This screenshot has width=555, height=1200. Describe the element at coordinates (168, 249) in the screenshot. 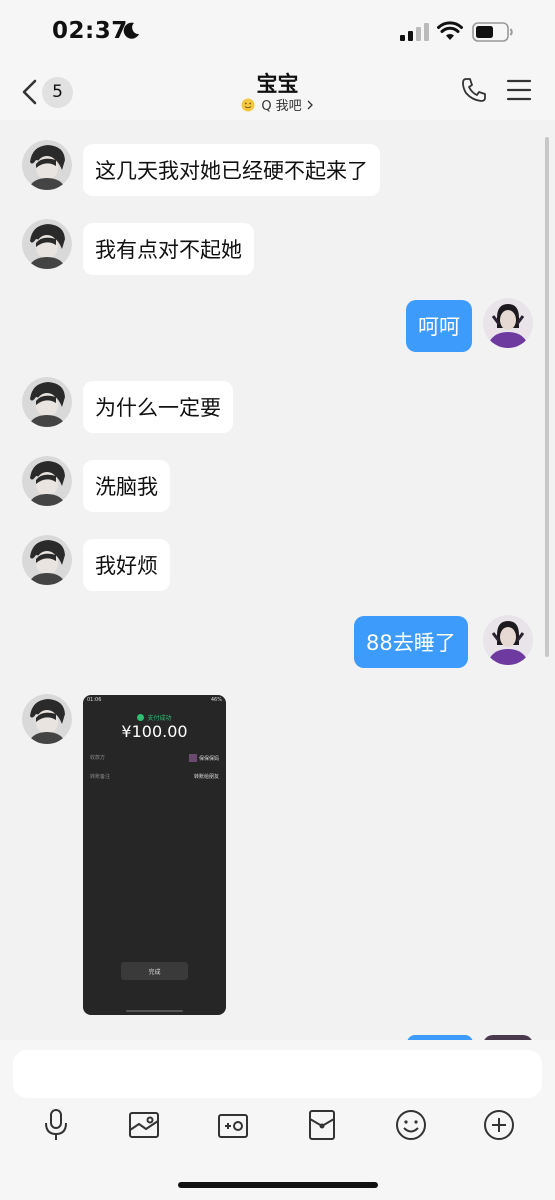

I see `incoming-message-bubble: 我有点对不起她` at that location.